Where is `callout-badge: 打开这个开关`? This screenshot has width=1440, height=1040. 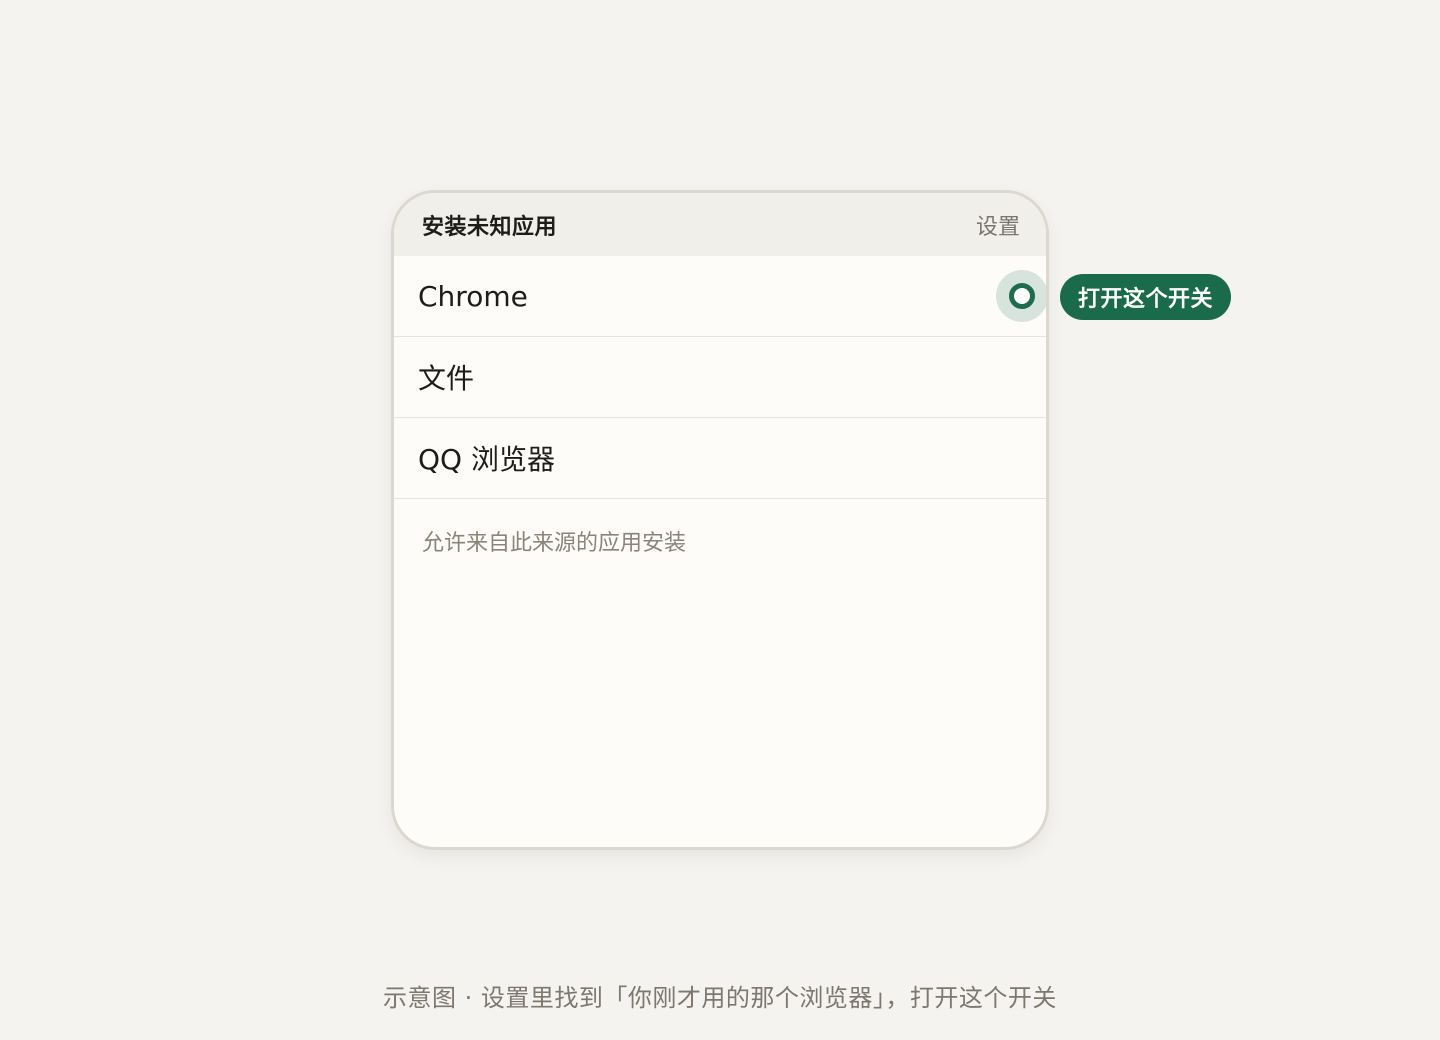
callout-badge: 打开这个开关 is located at coordinates (1146, 297).